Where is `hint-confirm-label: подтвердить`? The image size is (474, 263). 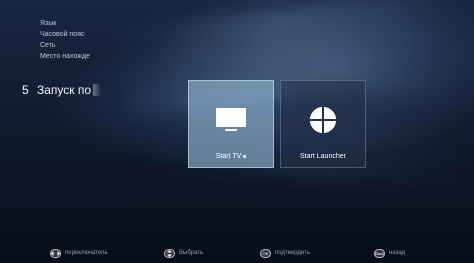
hint-confirm-label: подтвердить is located at coordinates (293, 253).